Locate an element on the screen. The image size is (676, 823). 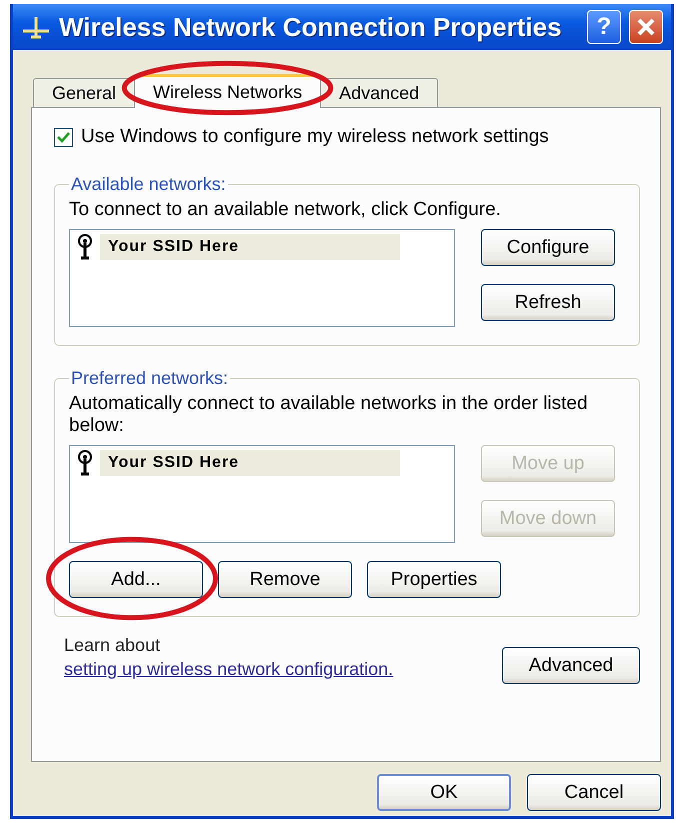
dialog-button: OK is located at coordinates (444, 792).